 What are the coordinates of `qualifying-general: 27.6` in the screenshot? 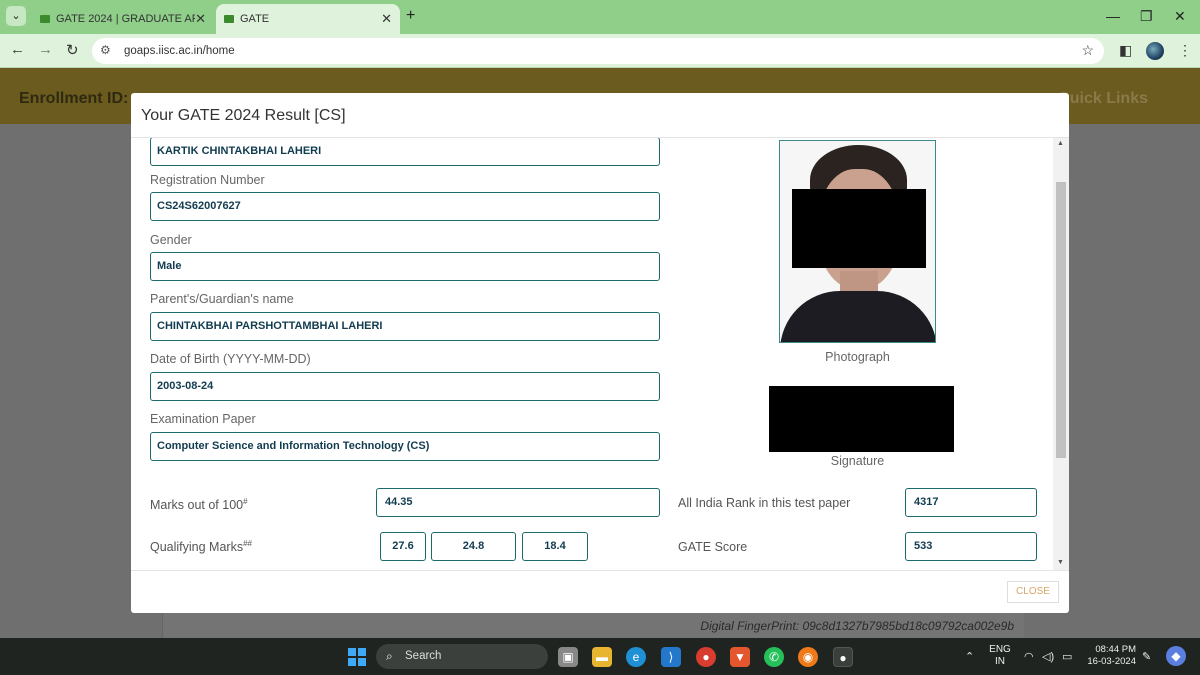 It's located at (403, 546).